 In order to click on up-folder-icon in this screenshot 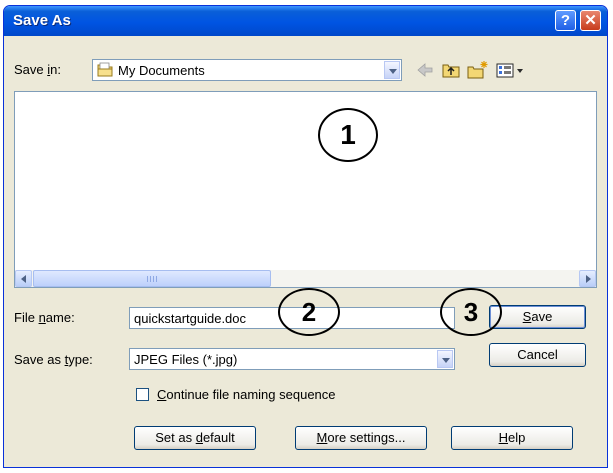, I will do `click(451, 70)`.